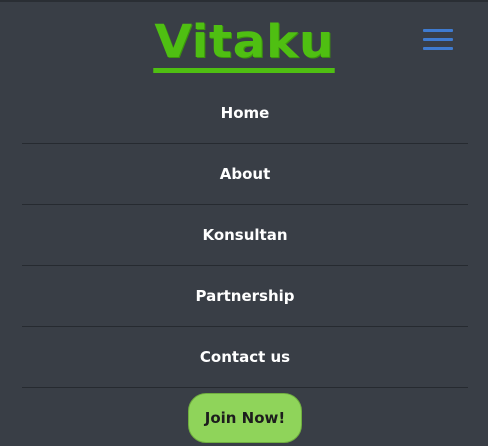  I want to click on nav-item-label: Partnership, so click(245, 296).